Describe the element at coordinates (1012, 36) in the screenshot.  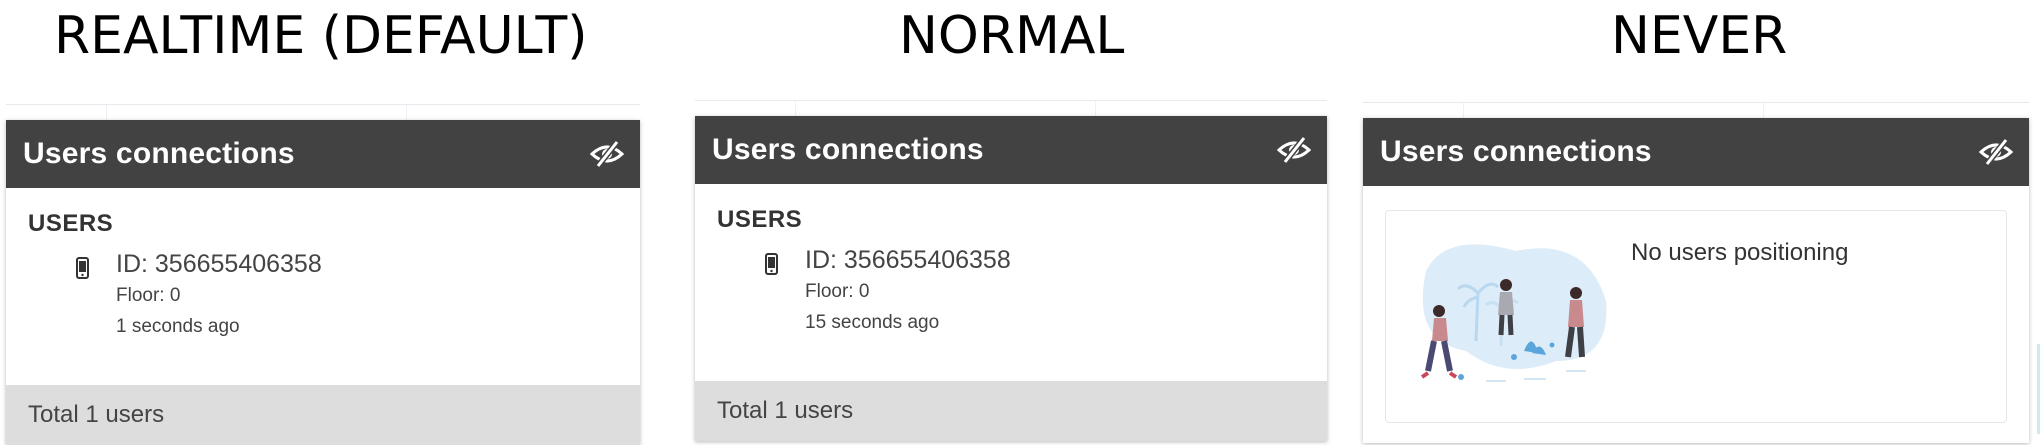
I see `caption-normal: NORMAL` at that location.